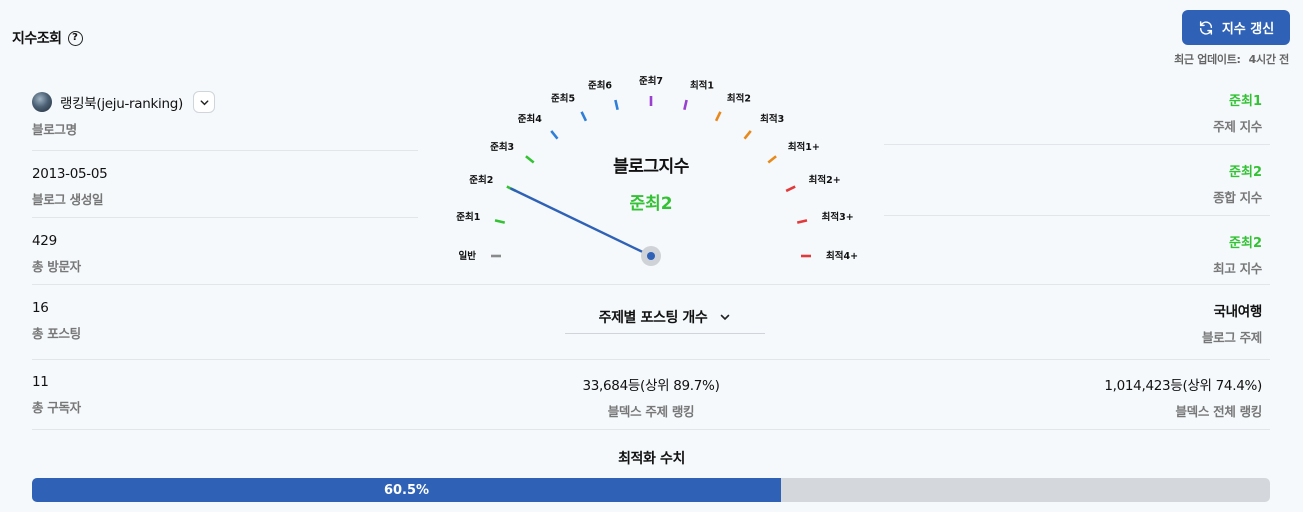 The image size is (1303, 512). Describe the element at coordinates (1112, 112) in the screenshot. I see `topic-index-block: 준최1 주제 지수` at that location.